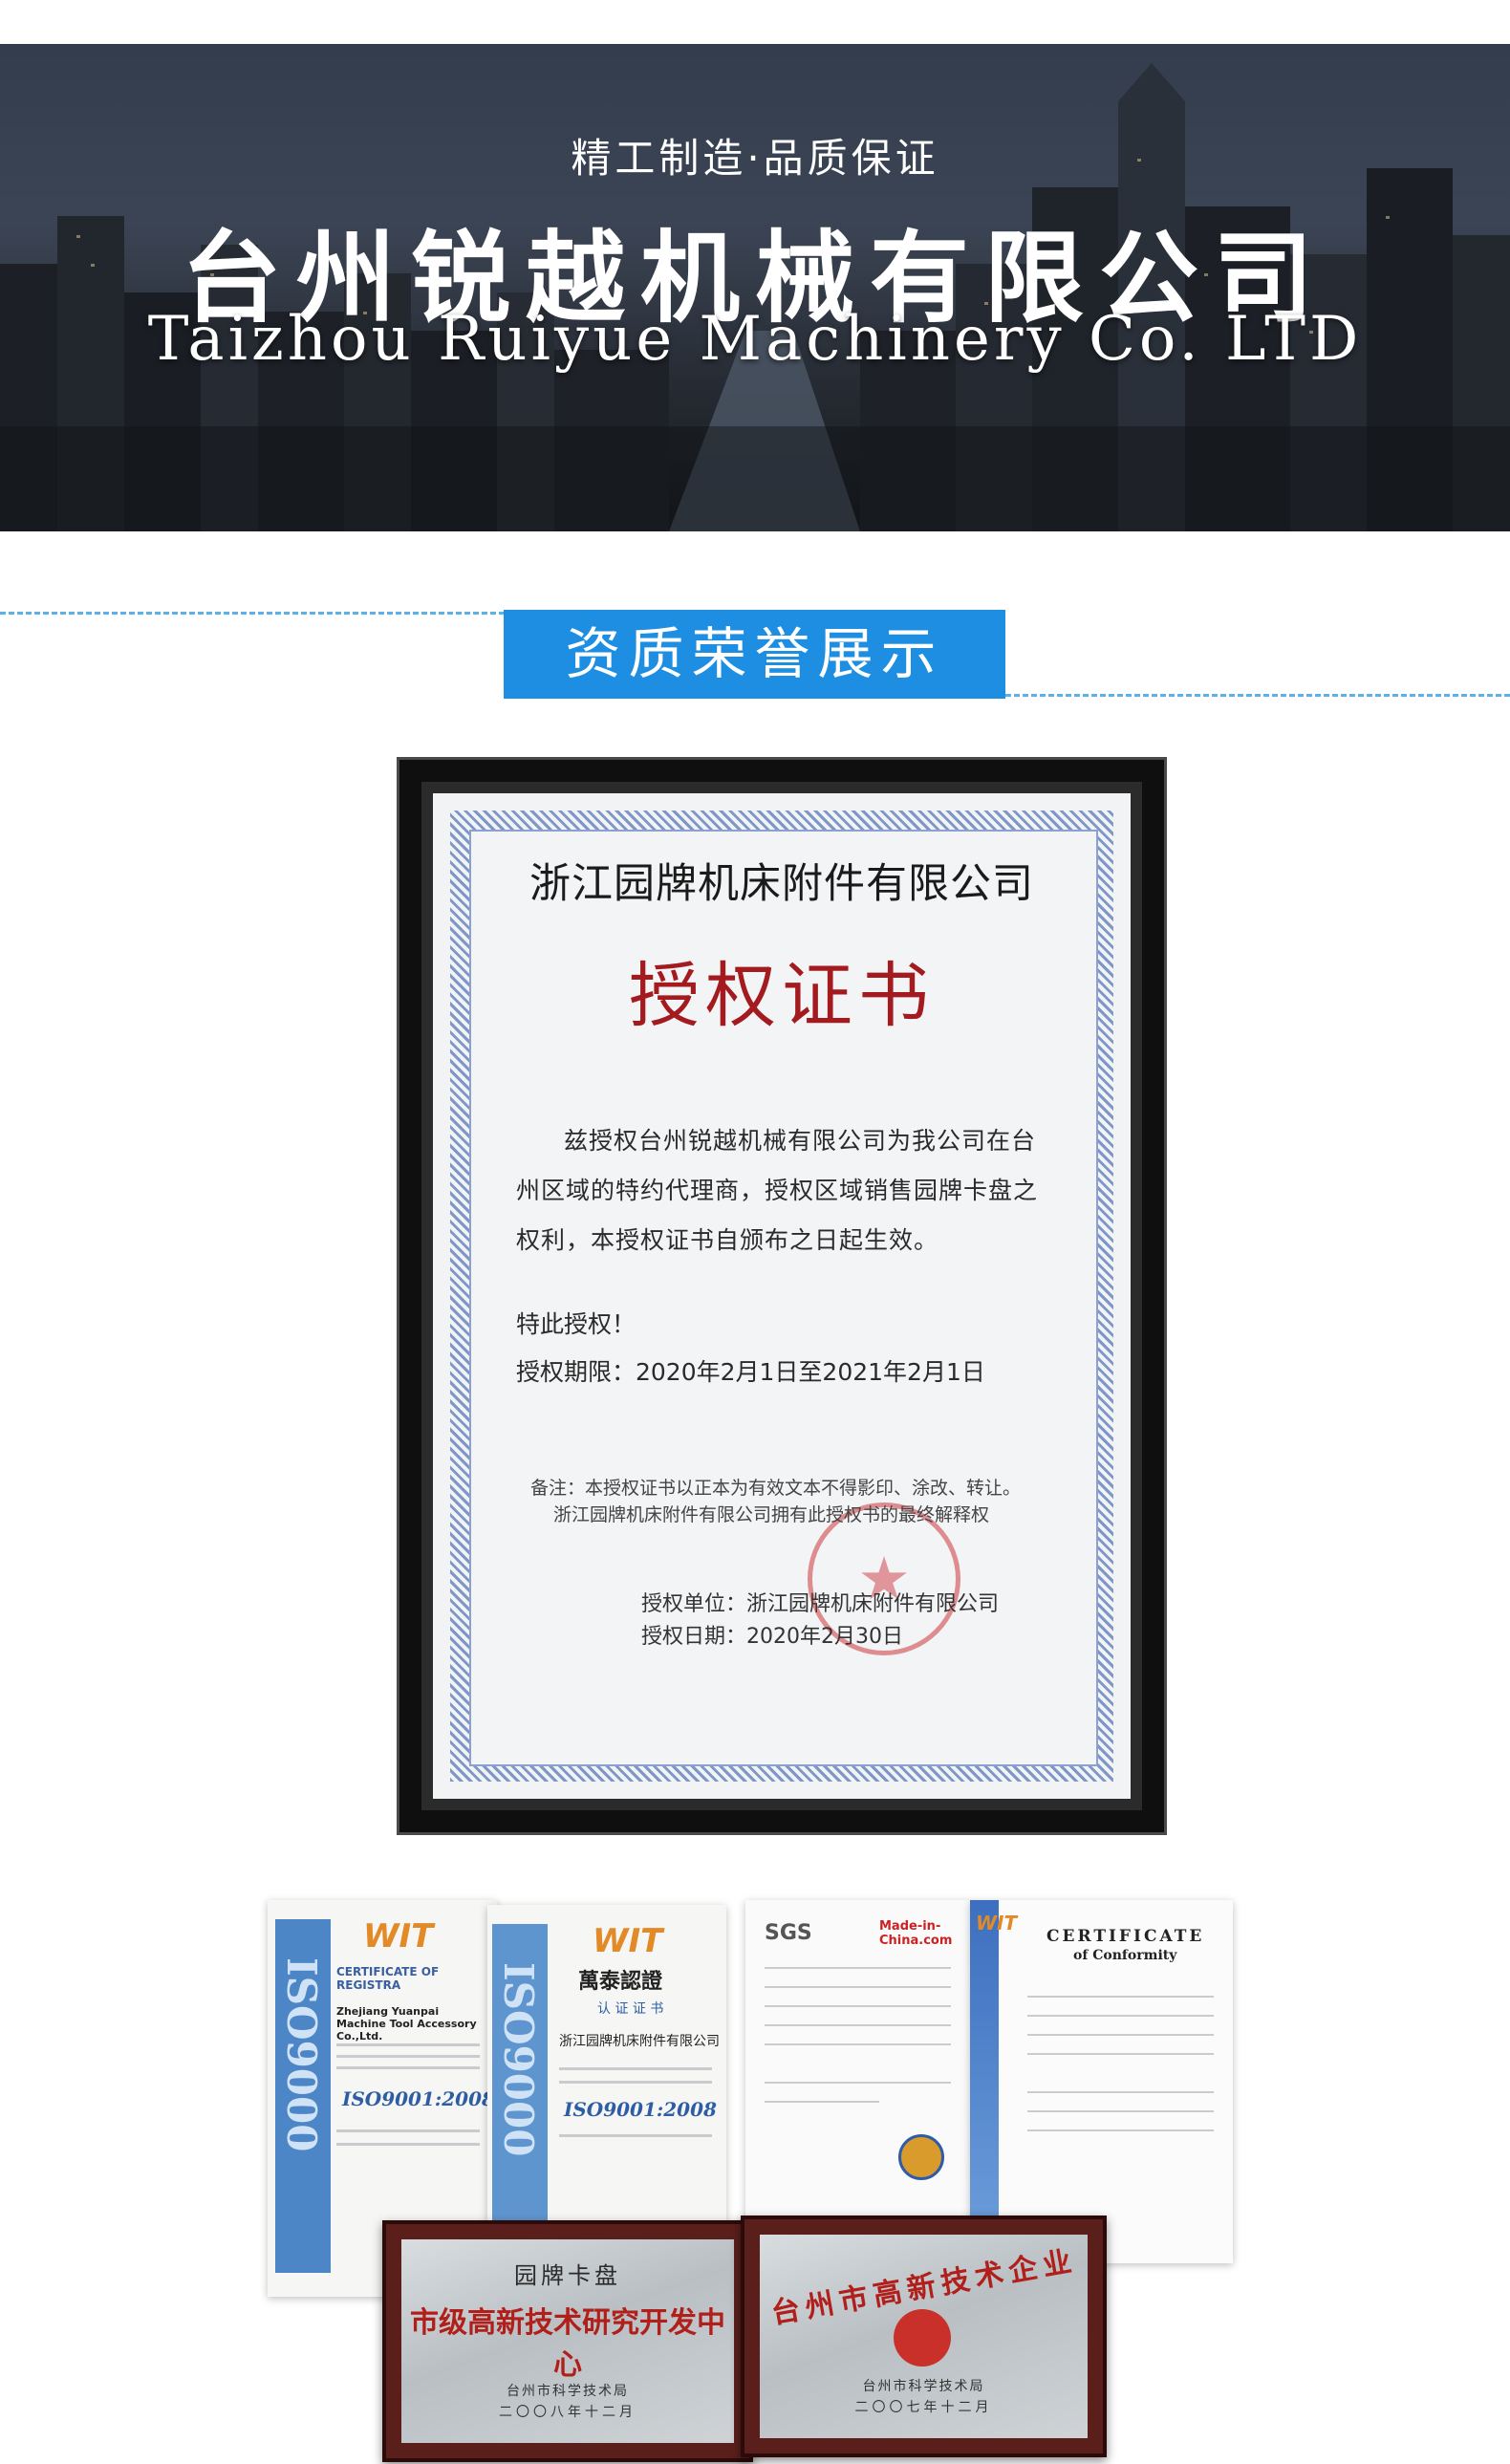  I want to click on certificate-period: 授权期限：2020年2月1日至2021年2月1日, so click(750, 1372).